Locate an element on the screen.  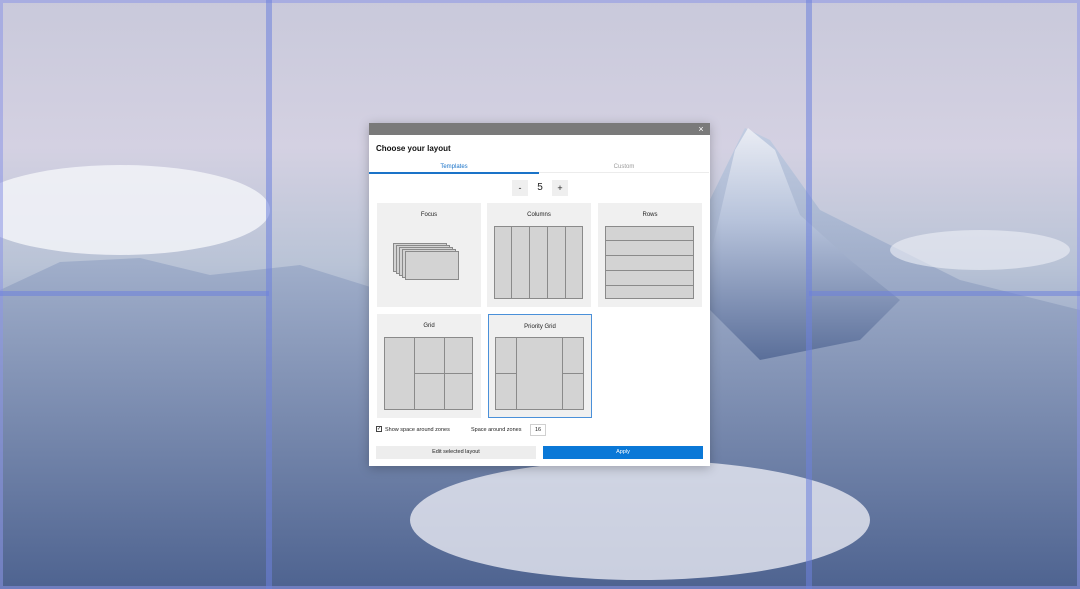
dialog-titlebar: × is located at coordinates (539, 129).